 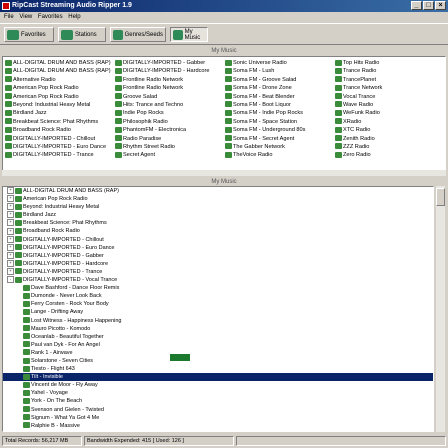 What do you see at coordinates (218, 199) in the screenshot?
I see `tree-station-item: + American Pop Rock Radio` at bounding box center [218, 199].